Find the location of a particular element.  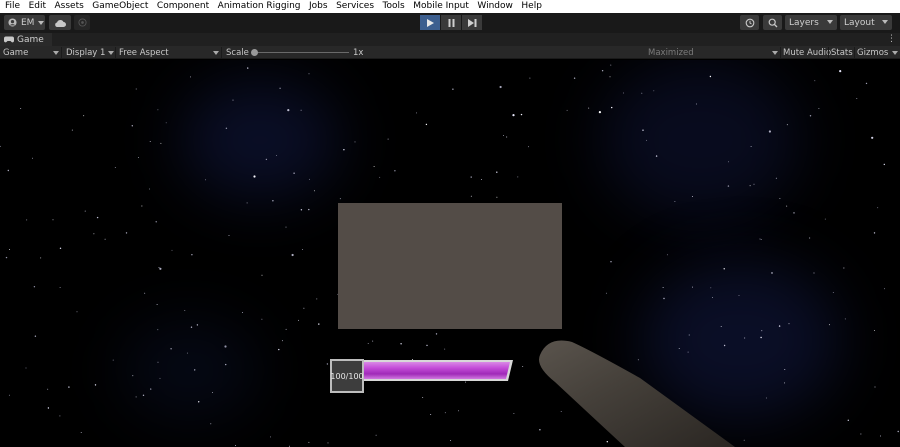

collab-icon is located at coordinates (82, 22).